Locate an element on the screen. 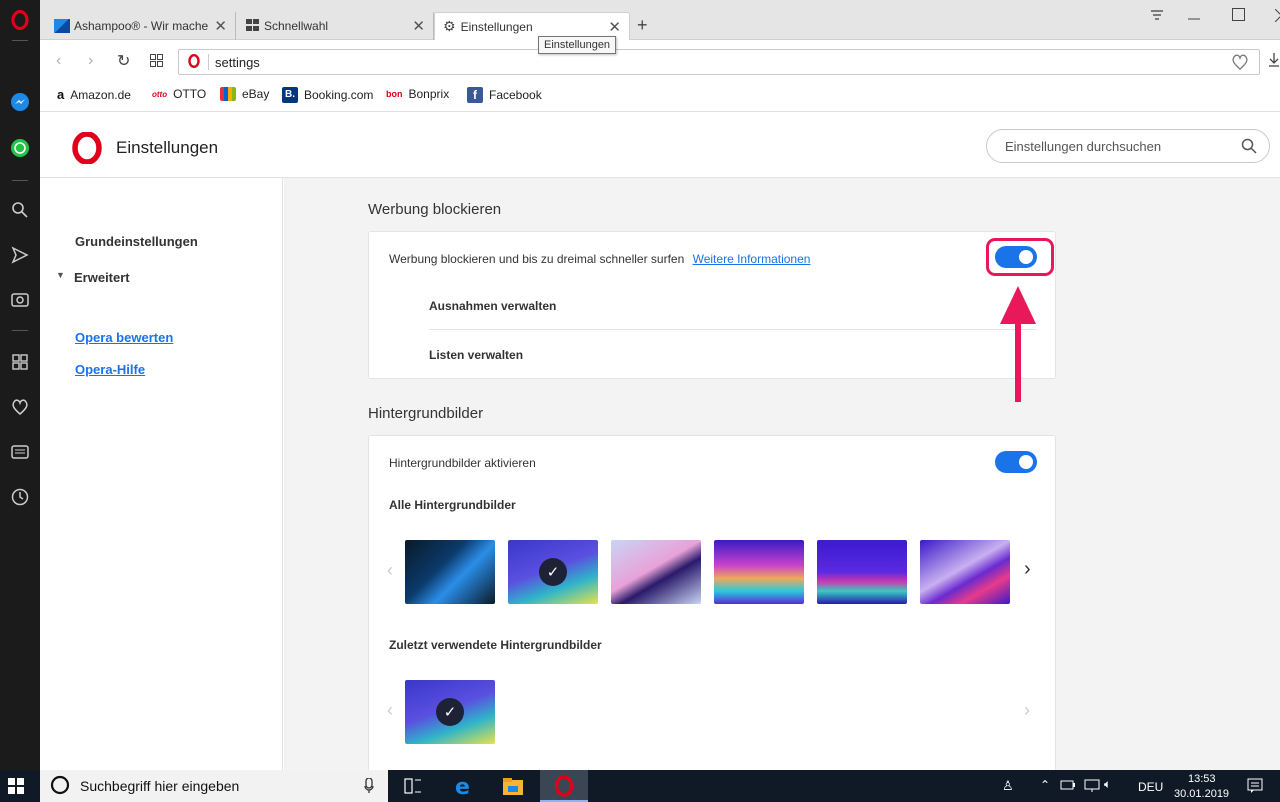  address-field: settings is located at coordinates (719, 62).